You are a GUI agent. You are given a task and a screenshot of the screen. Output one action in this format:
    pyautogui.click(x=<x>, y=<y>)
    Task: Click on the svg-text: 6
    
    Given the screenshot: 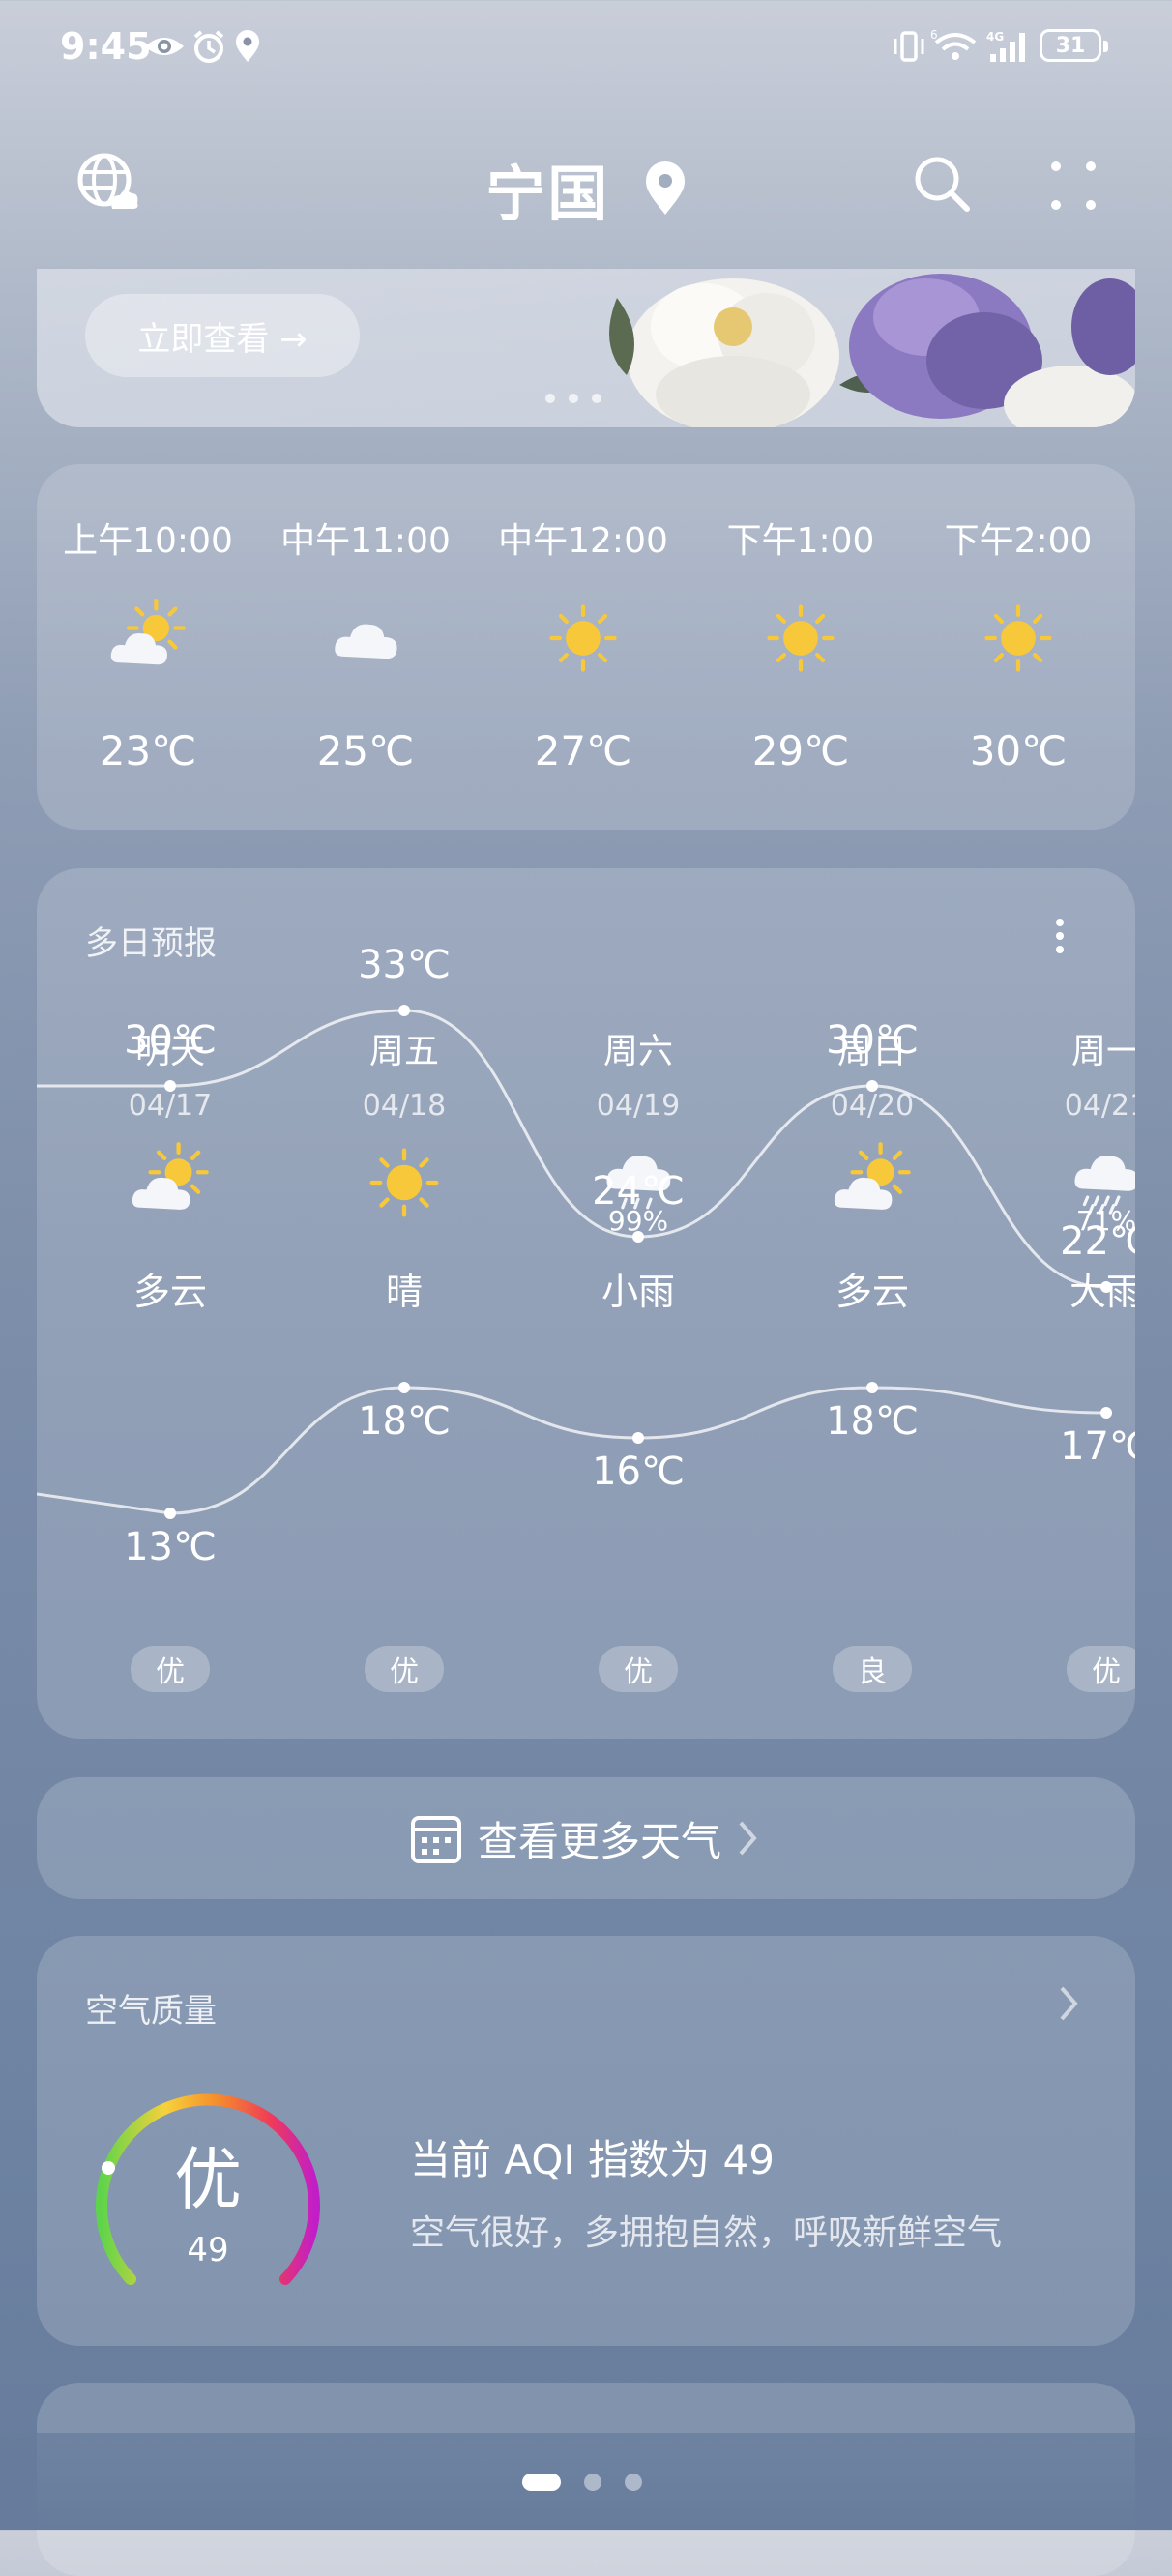 What is the action you would take?
    pyautogui.click(x=934, y=35)
    